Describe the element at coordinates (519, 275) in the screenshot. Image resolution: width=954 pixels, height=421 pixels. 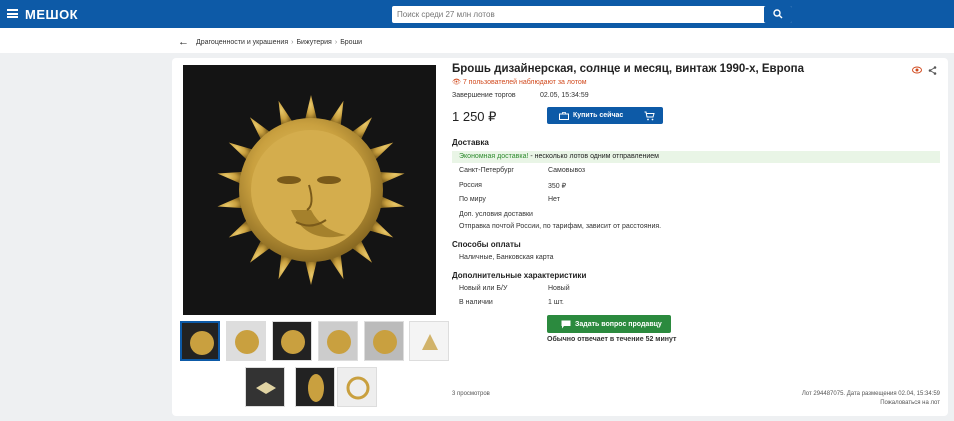
I see `characteristics-title: Дополнительные характеристики` at that location.